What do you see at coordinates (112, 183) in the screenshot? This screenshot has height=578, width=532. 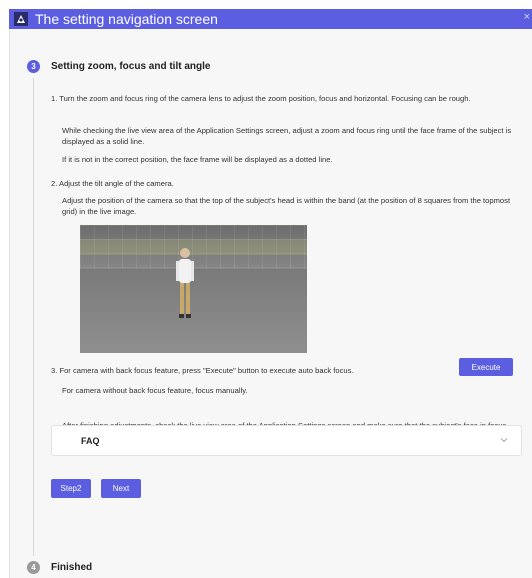 I see `step-item-2: 2. Adjust the tilt angle of the camera.` at bounding box center [112, 183].